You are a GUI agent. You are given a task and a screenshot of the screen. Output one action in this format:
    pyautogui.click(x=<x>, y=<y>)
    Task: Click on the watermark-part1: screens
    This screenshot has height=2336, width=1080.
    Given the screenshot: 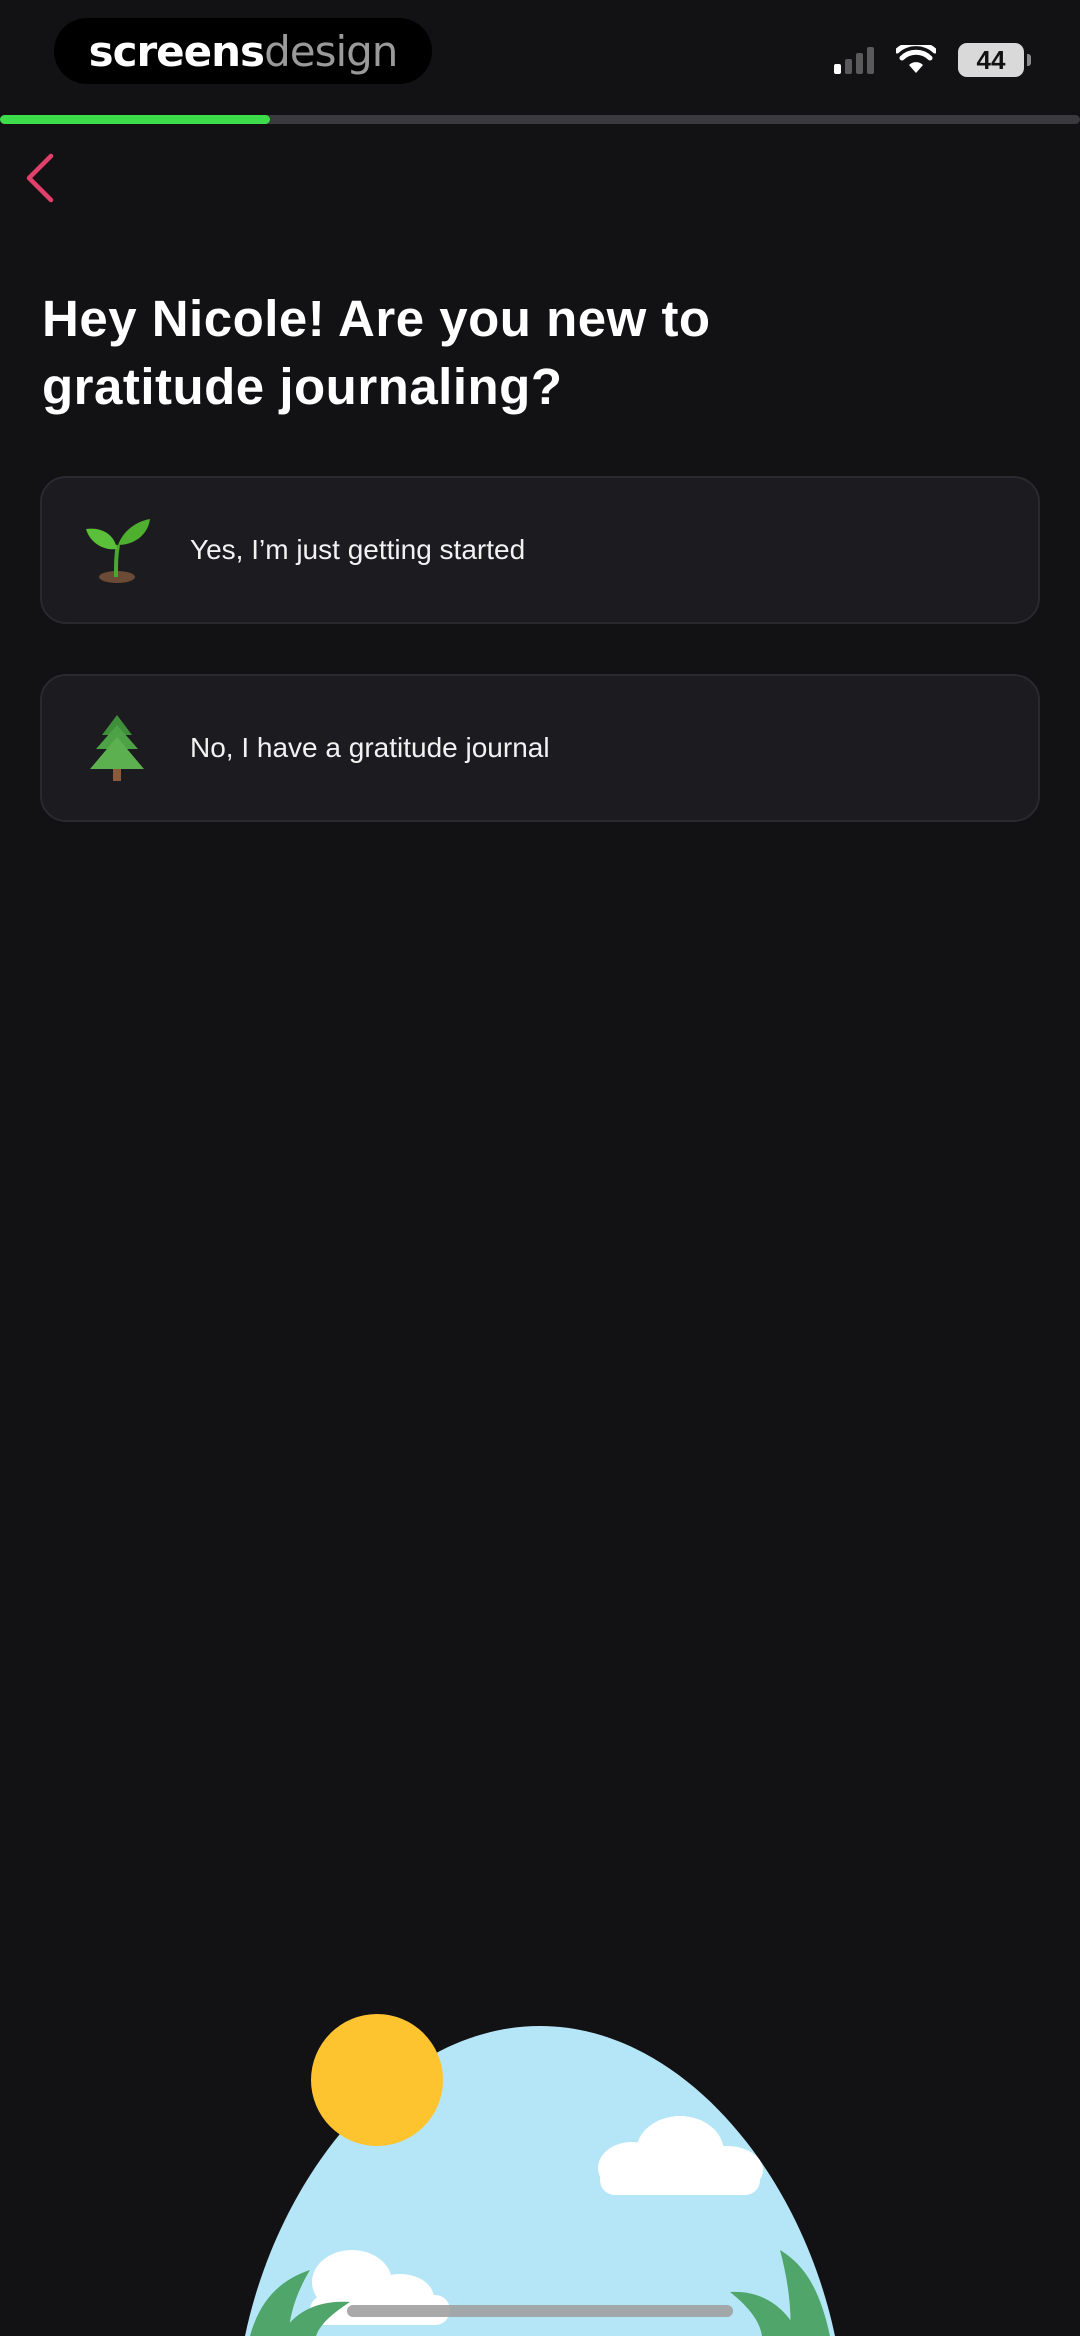 What is the action you would take?
    pyautogui.click(x=176, y=51)
    